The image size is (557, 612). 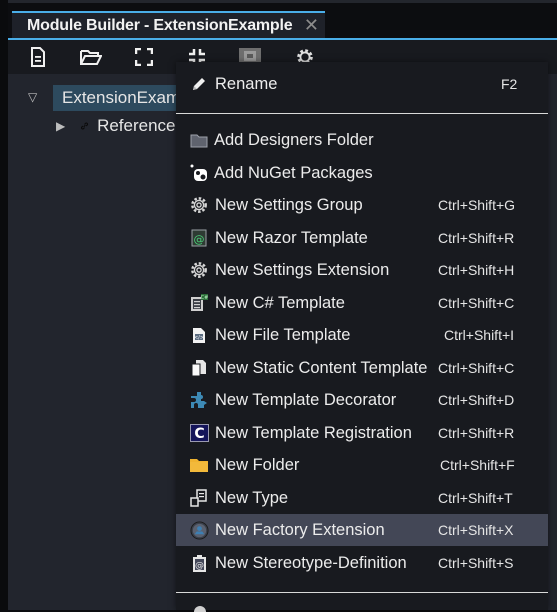 What do you see at coordinates (289, 204) in the screenshot?
I see `menu-item-label: New Settings Group` at bounding box center [289, 204].